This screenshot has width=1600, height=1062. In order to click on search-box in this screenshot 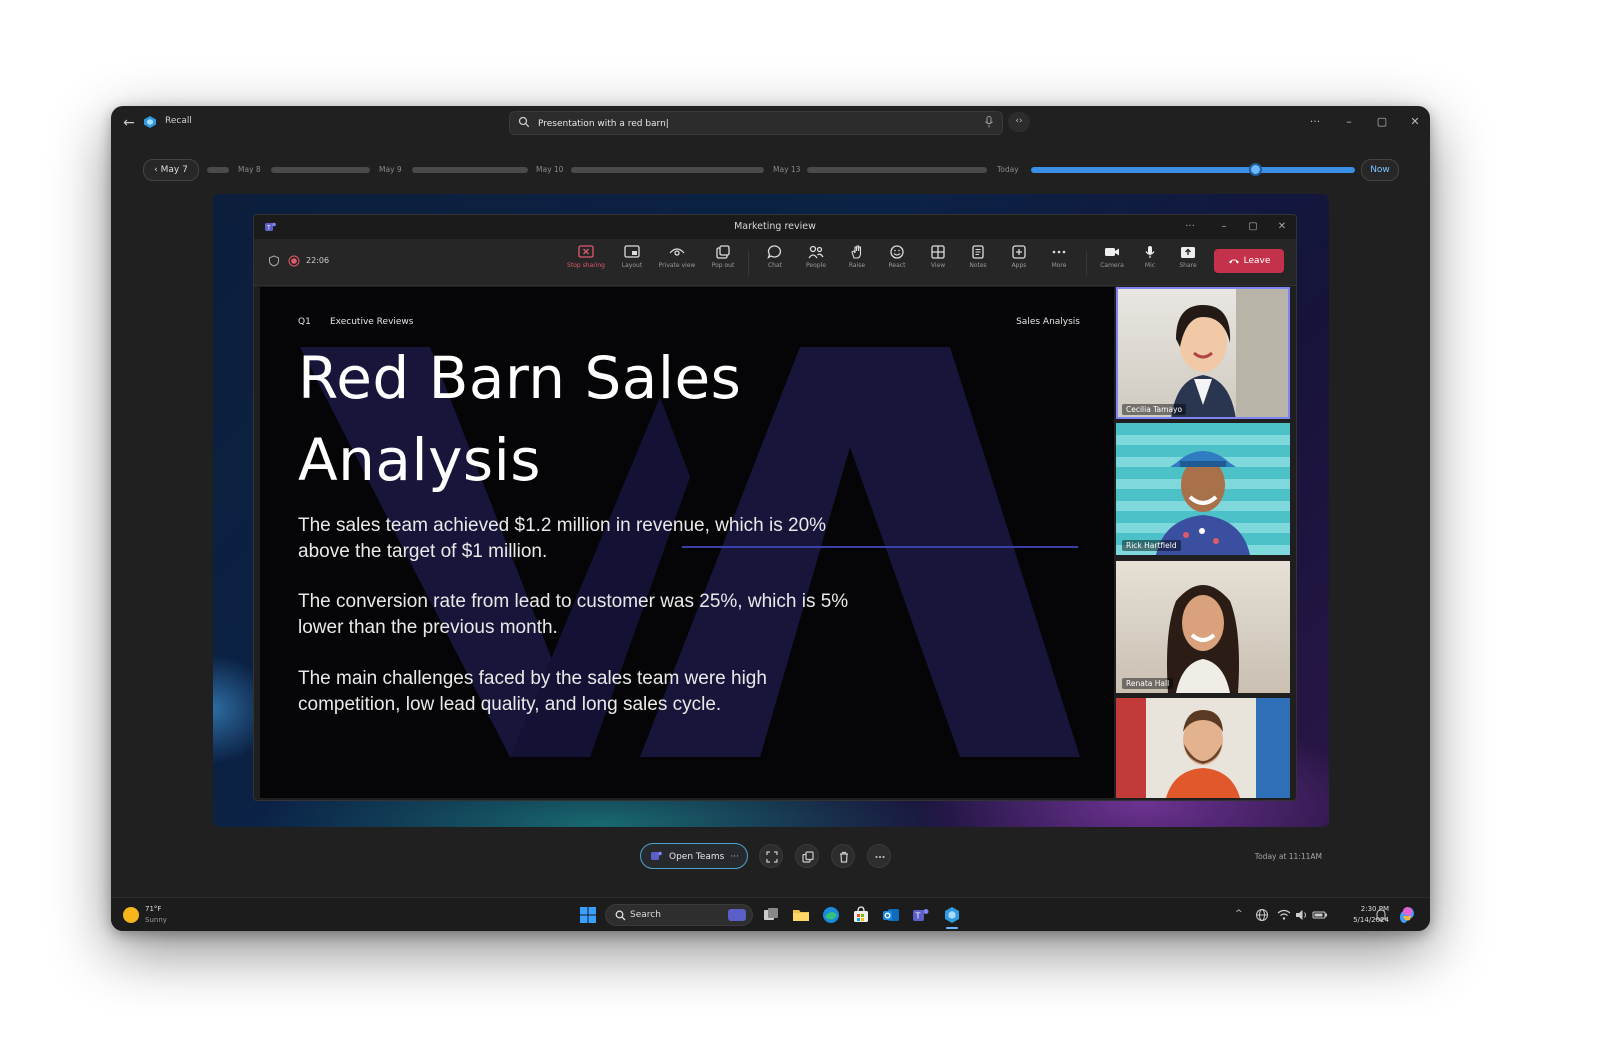, I will do `click(756, 123)`.